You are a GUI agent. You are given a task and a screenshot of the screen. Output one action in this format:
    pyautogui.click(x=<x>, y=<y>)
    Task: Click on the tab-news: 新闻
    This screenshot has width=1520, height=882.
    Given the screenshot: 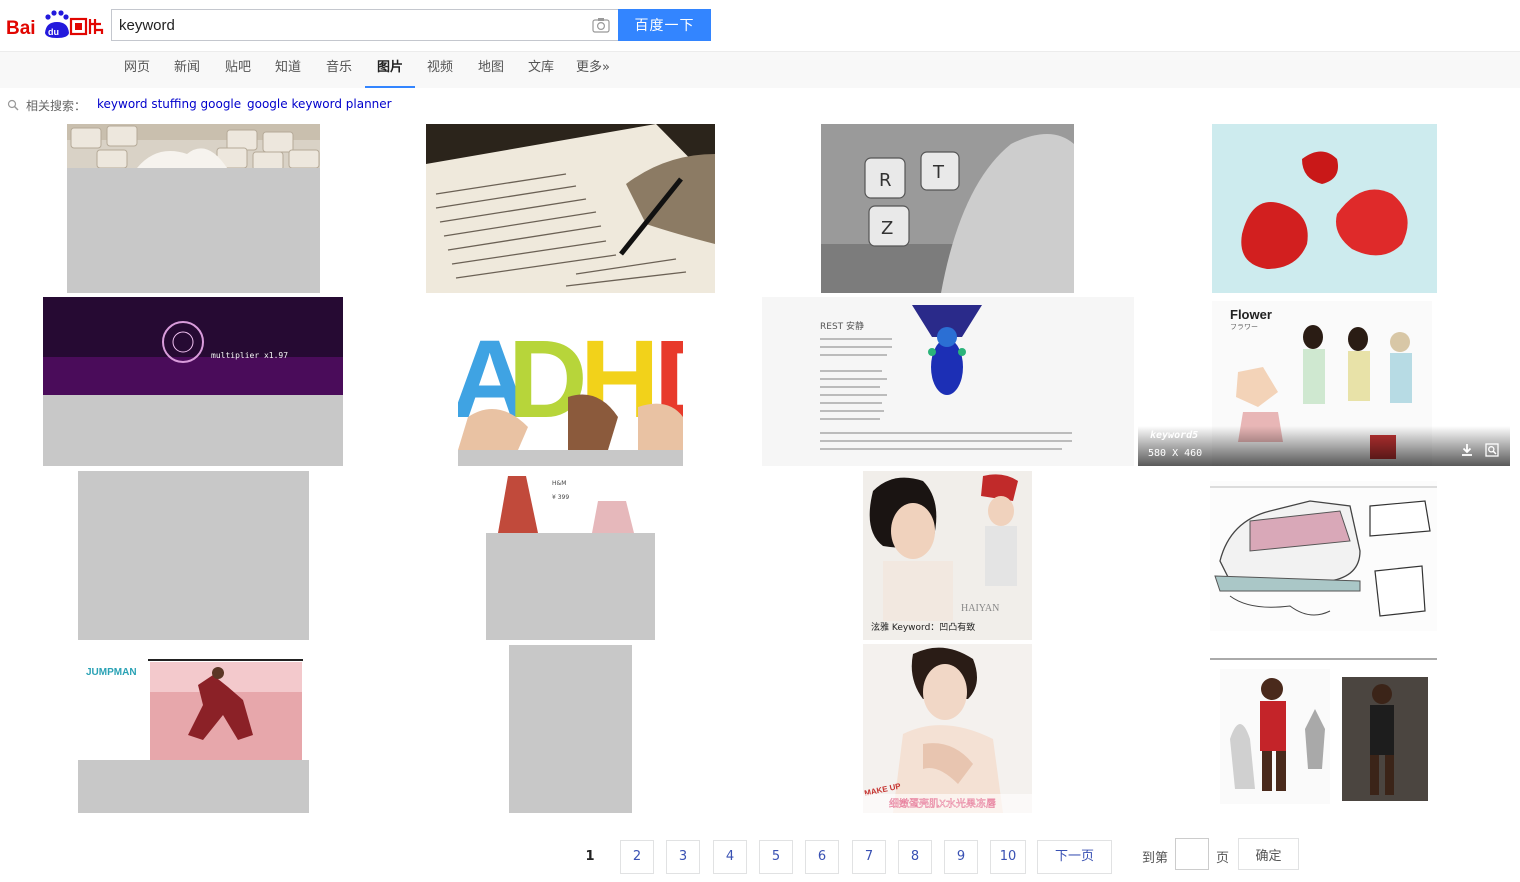 What is the action you would take?
    pyautogui.click(x=187, y=70)
    